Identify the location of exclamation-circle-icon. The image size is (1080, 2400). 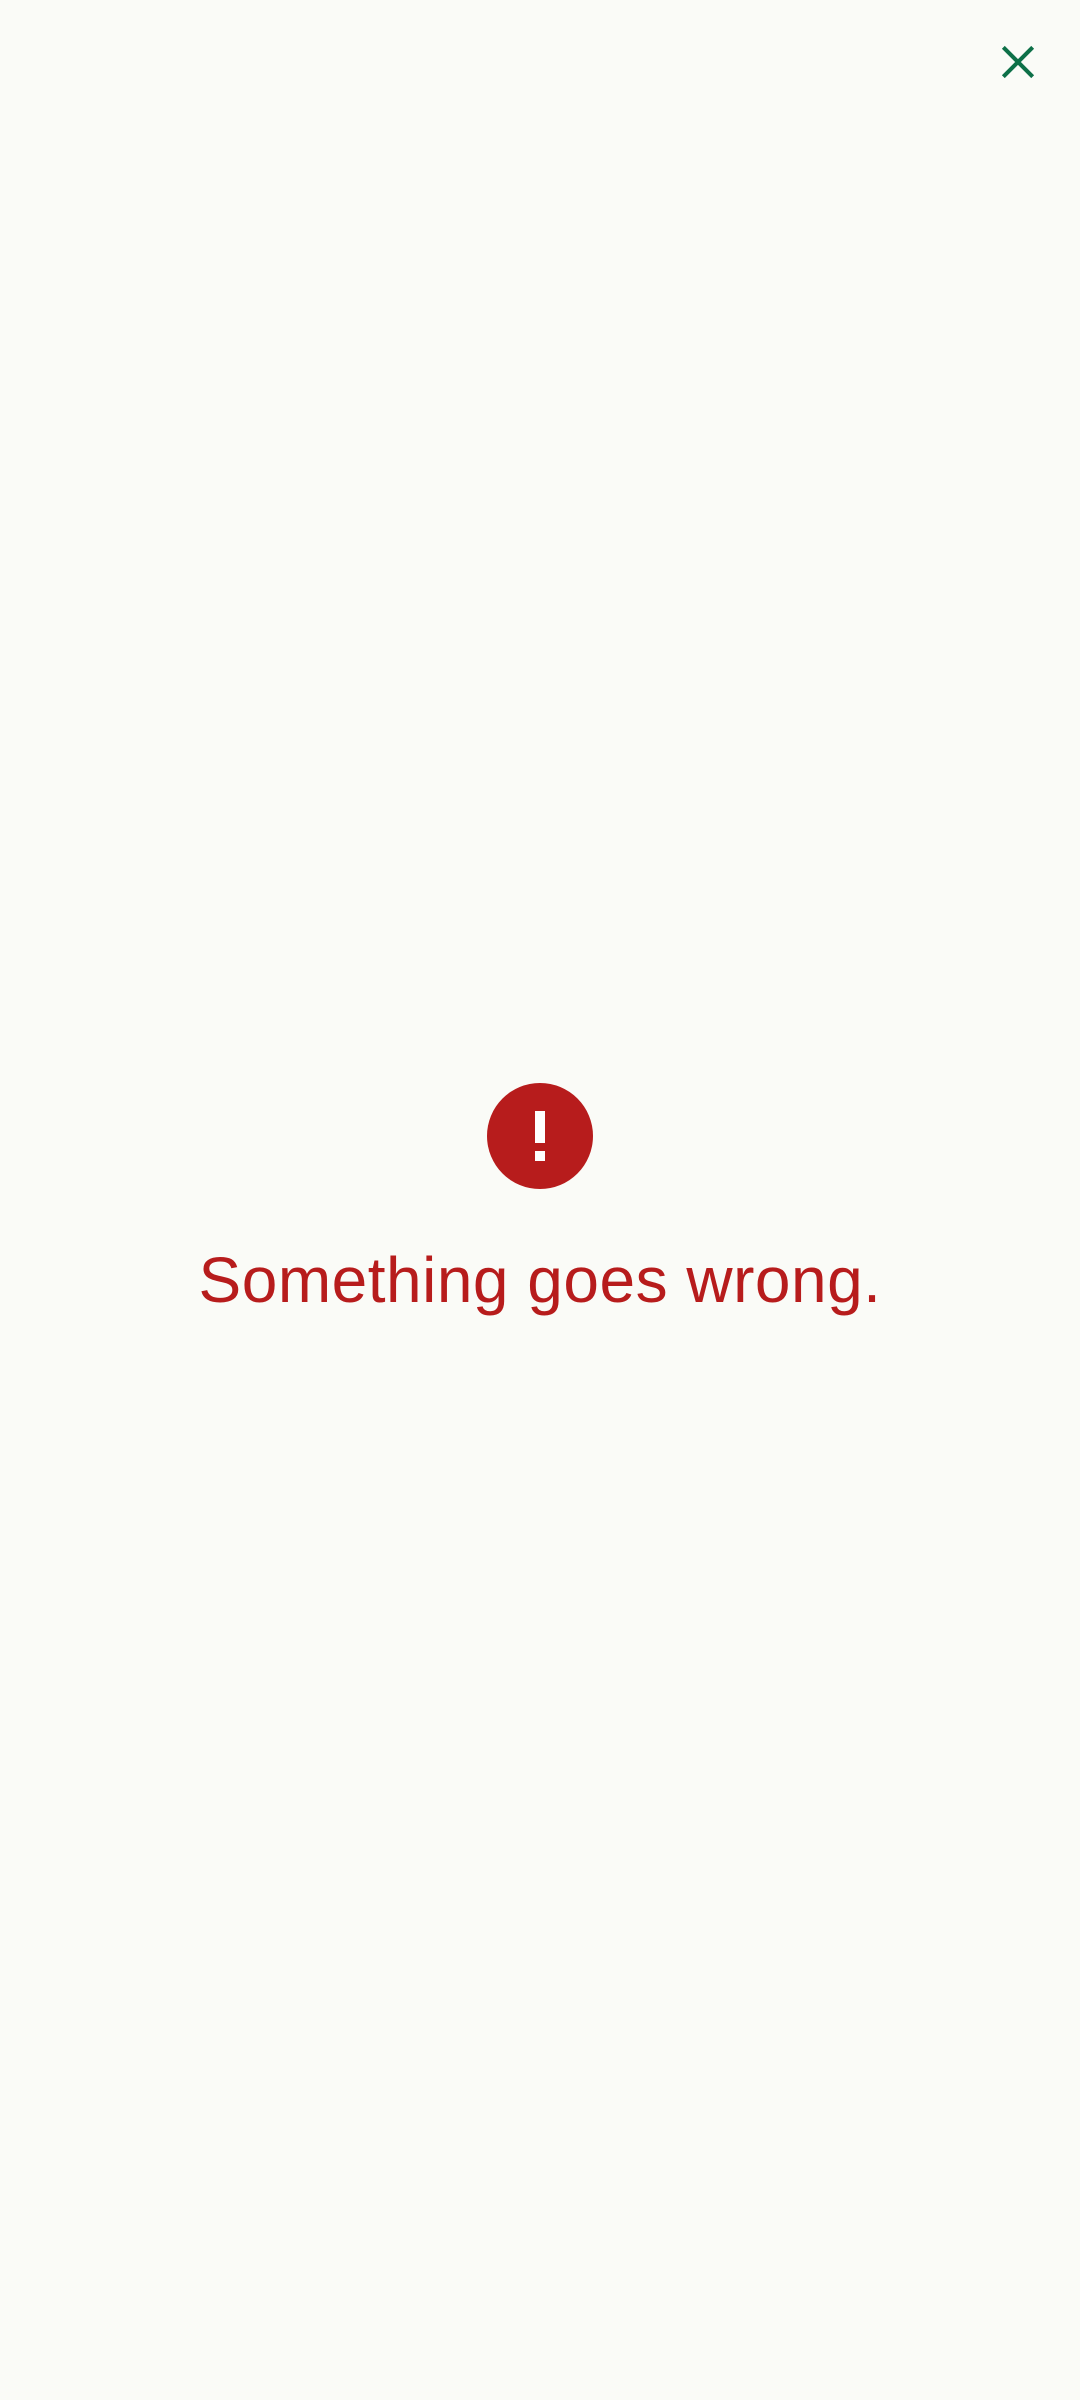
(540, 1136).